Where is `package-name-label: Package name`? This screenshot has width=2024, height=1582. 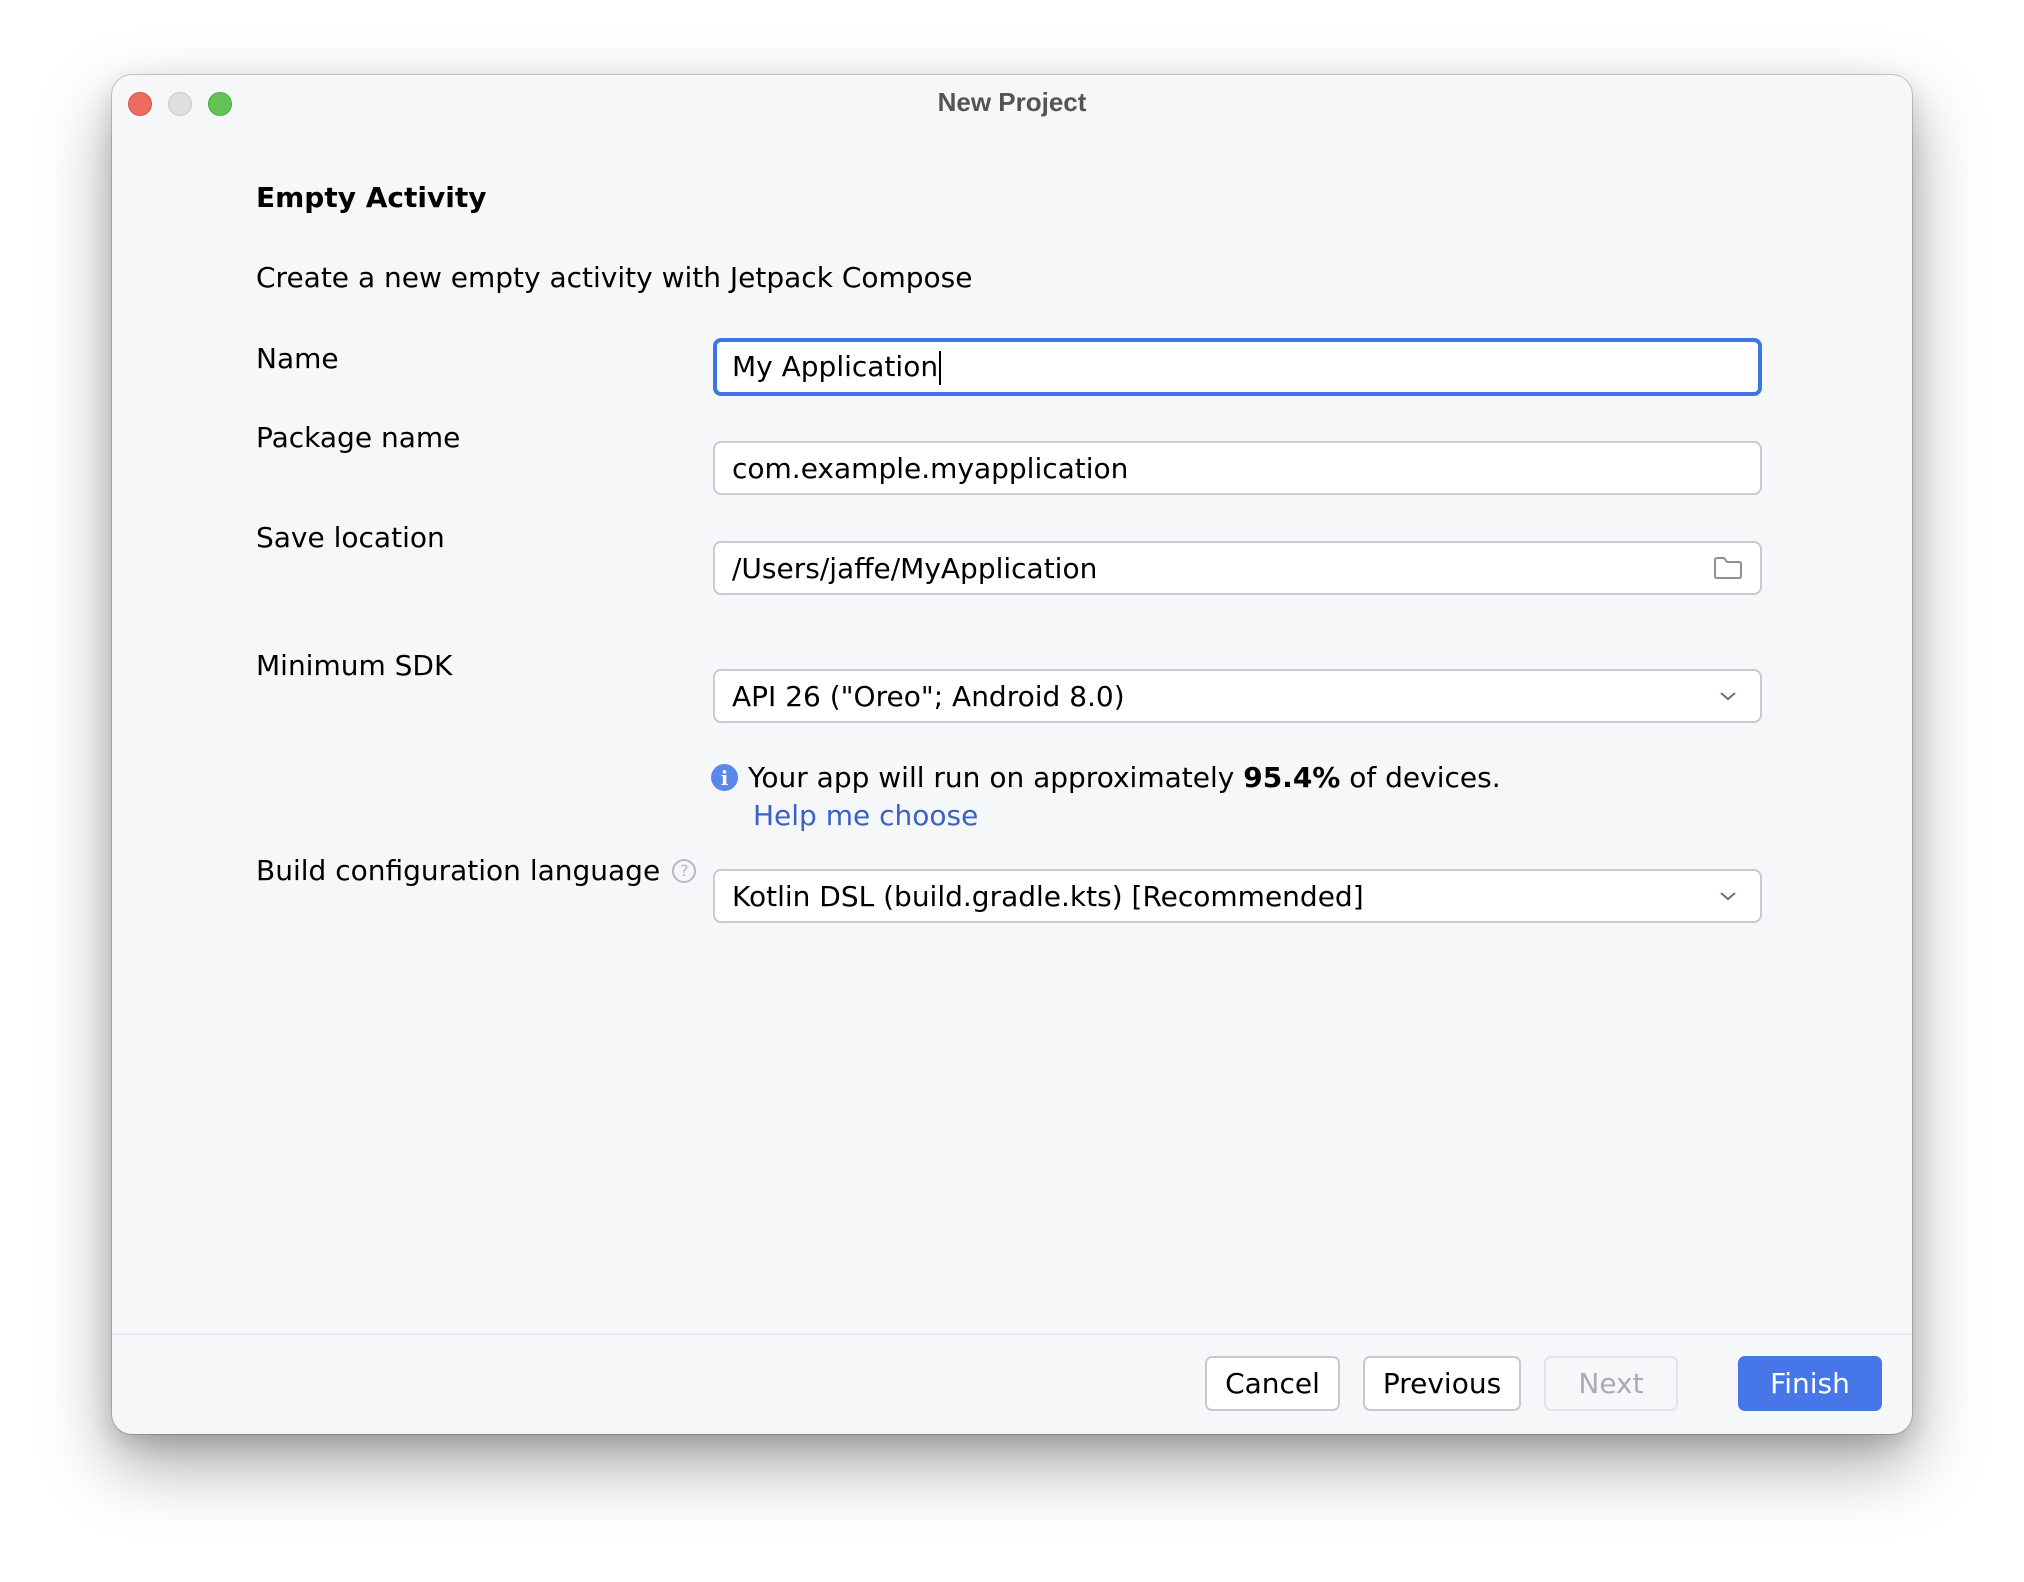 package-name-label: Package name is located at coordinates (358, 437).